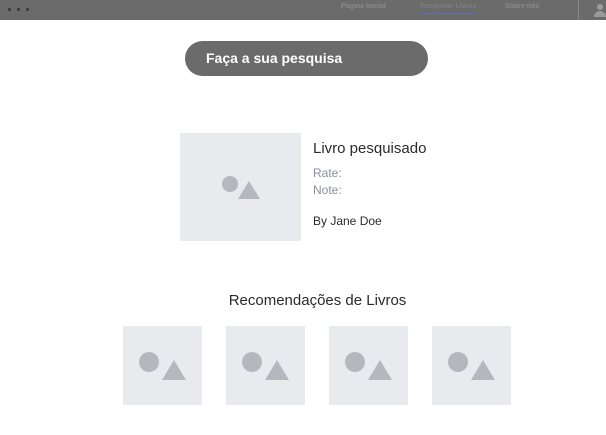  I want to click on nav-link-home: Página Inicial, so click(363, 6).